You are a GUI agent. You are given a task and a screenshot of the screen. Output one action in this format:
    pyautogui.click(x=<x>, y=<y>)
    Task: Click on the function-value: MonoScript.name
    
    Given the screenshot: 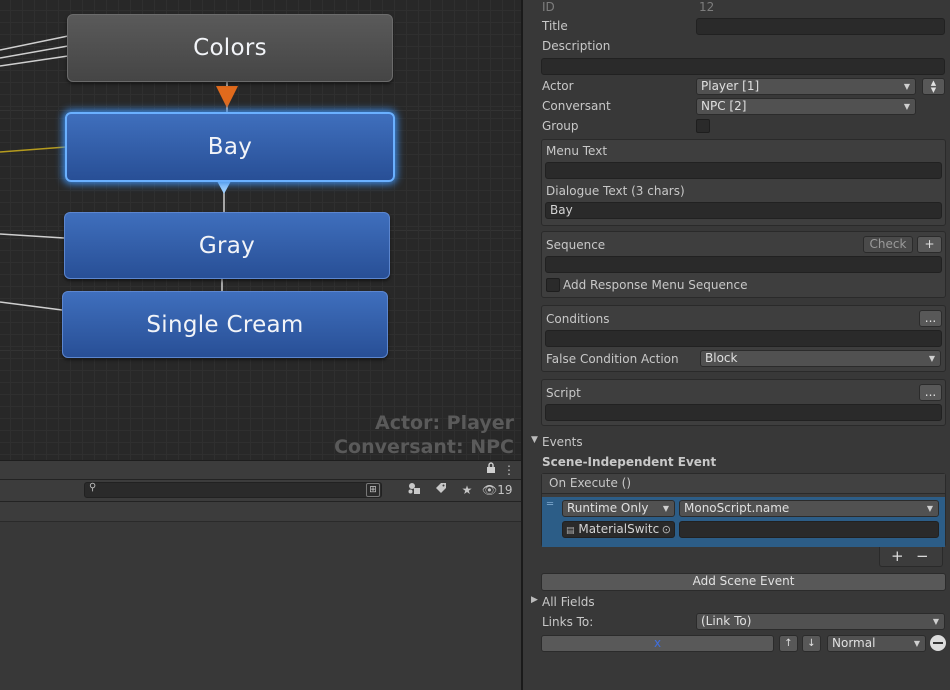 What is the action you would take?
    pyautogui.click(x=737, y=508)
    